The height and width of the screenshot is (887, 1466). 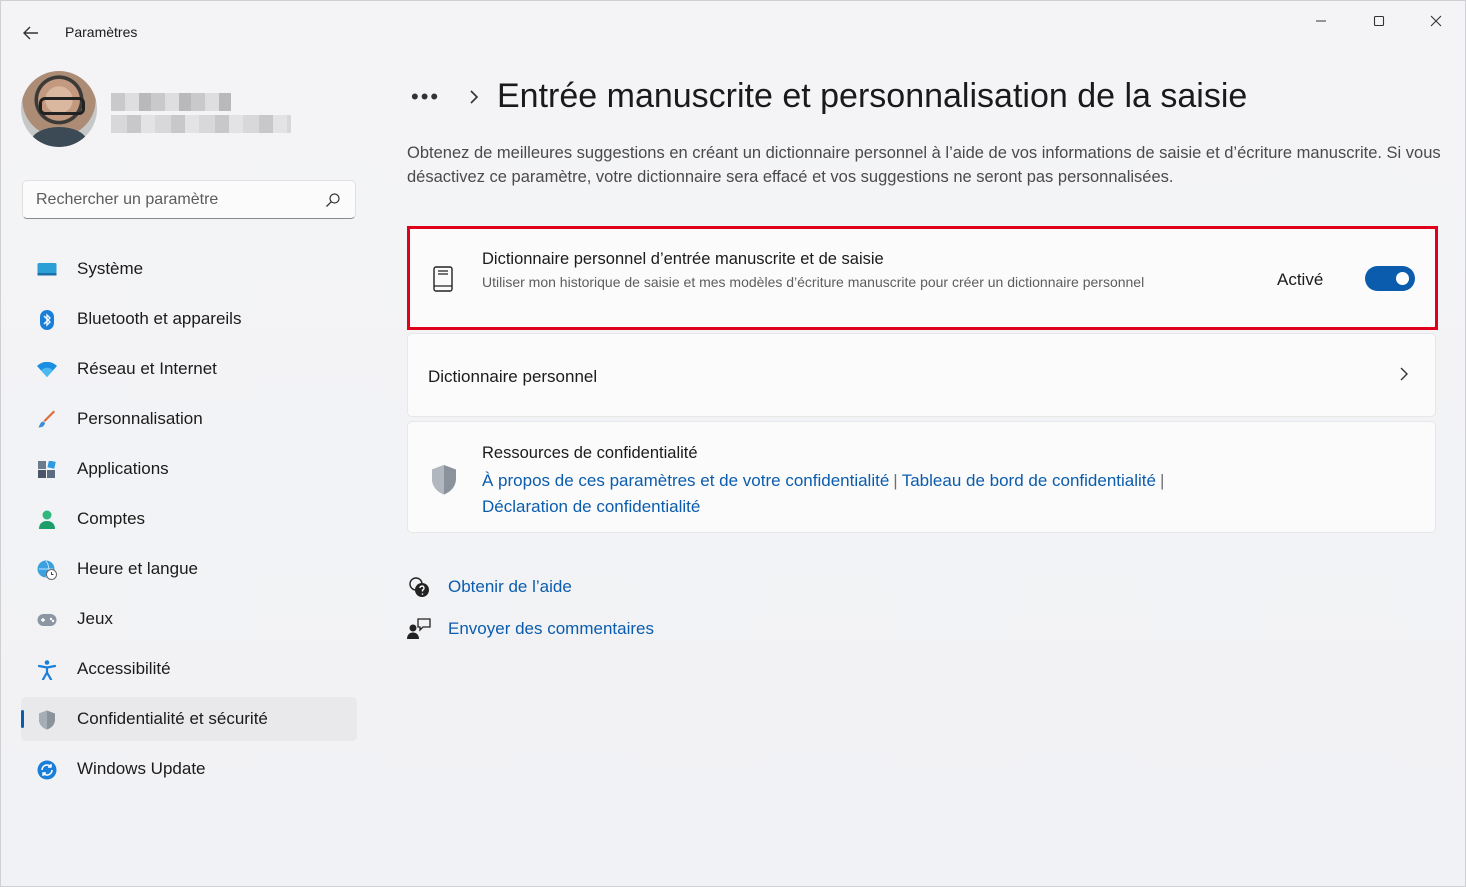 What do you see at coordinates (59, 109) in the screenshot?
I see `avatar` at bounding box center [59, 109].